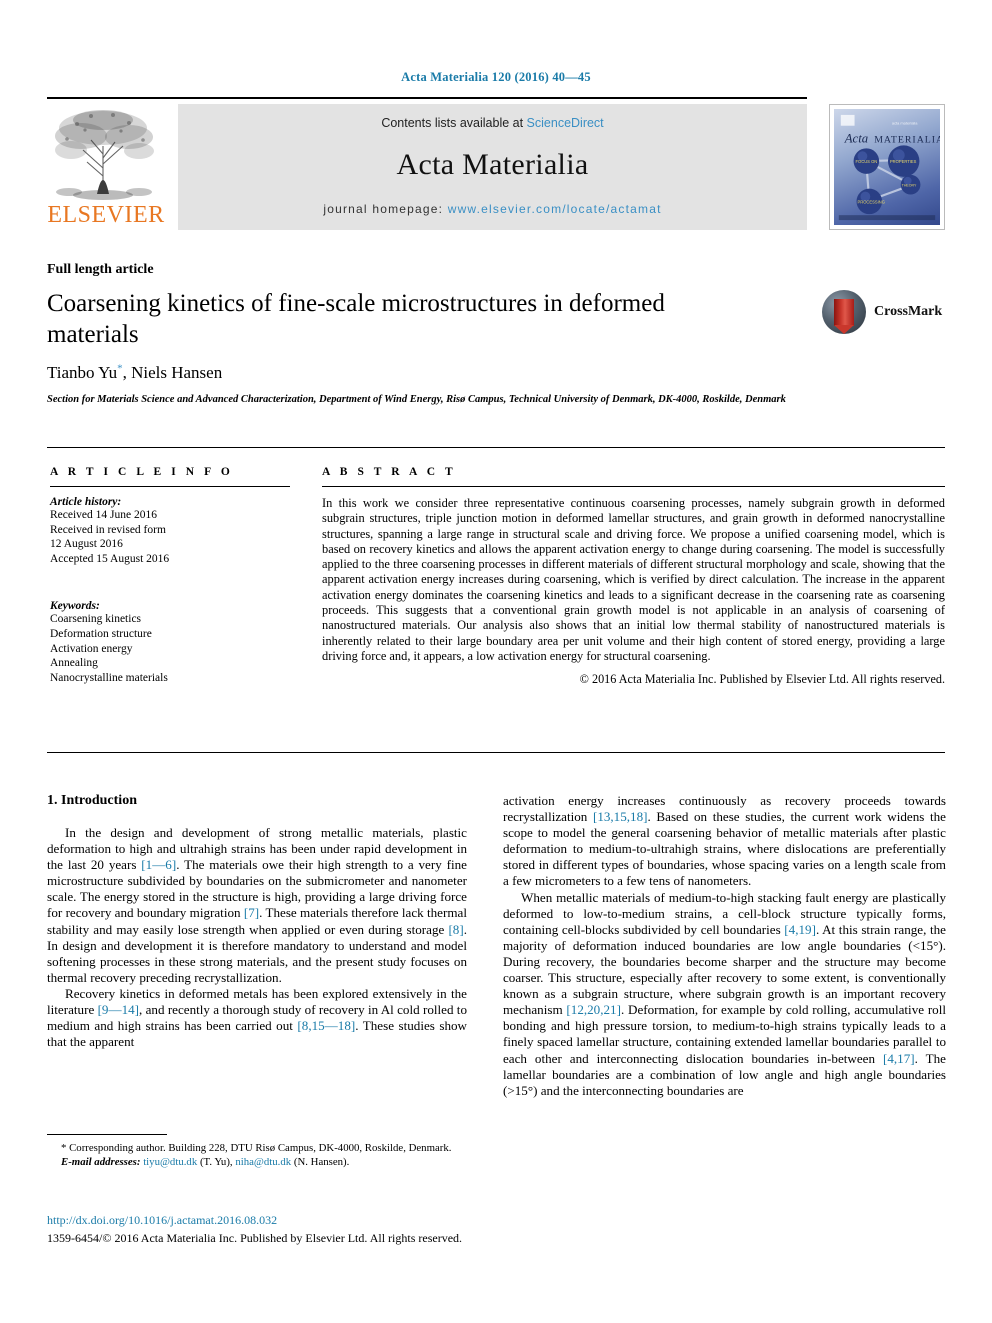  What do you see at coordinates (633, 486) in the screenshot?
I see `abstract-rule` at bounding box center [633, 486].